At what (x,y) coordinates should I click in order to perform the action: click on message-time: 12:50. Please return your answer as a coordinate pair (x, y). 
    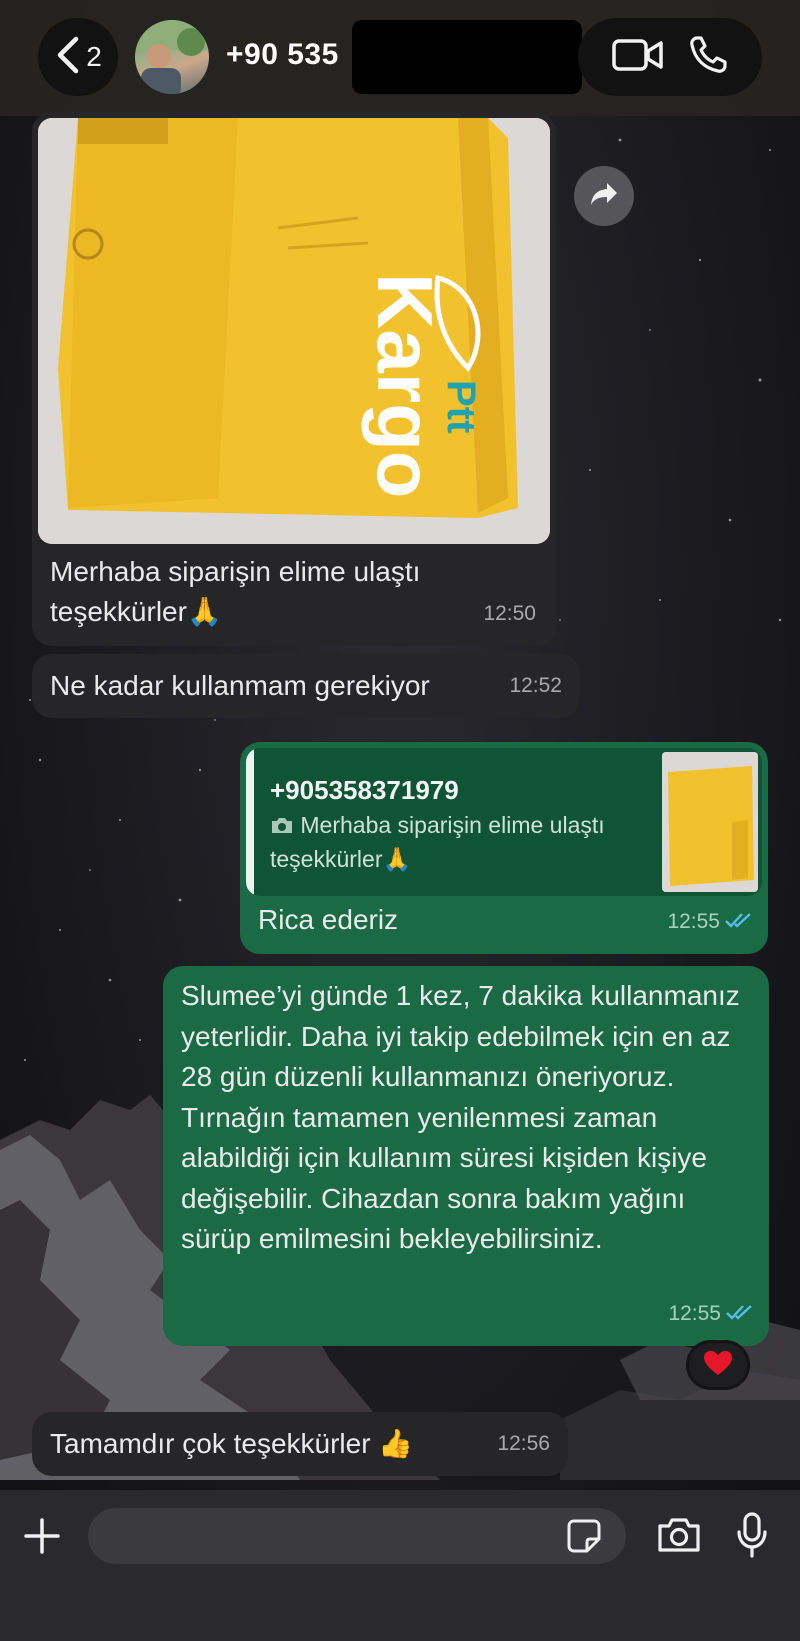
    Looking at the image, I should click on (509, 613).